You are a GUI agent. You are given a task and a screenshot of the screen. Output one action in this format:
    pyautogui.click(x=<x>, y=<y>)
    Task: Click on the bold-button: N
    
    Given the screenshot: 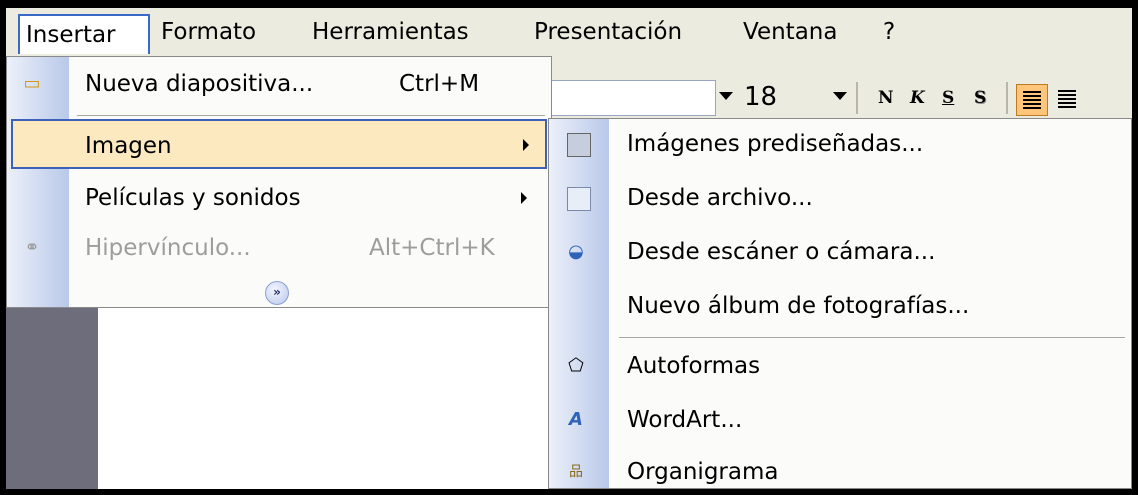 What is the action you would take?
    pyautogui.click(x=886, y=98)
    